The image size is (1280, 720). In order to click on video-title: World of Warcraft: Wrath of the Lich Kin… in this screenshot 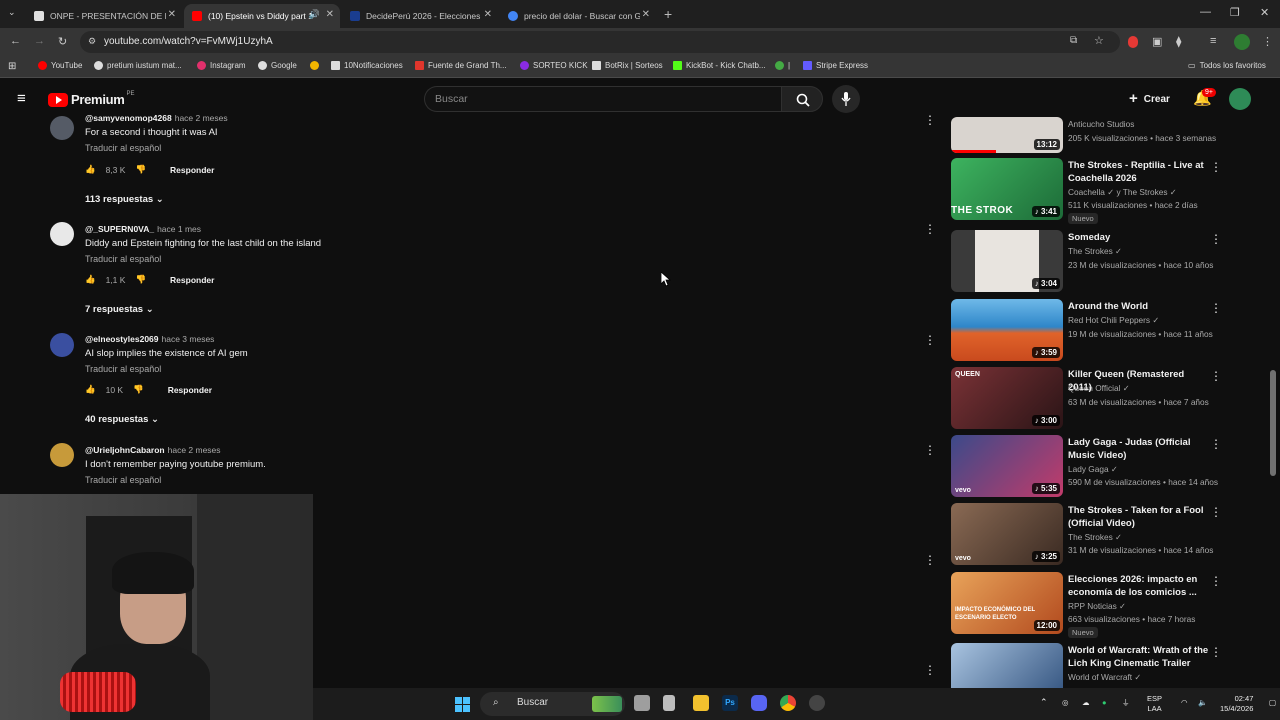, I will do `click(1139, 657)`.